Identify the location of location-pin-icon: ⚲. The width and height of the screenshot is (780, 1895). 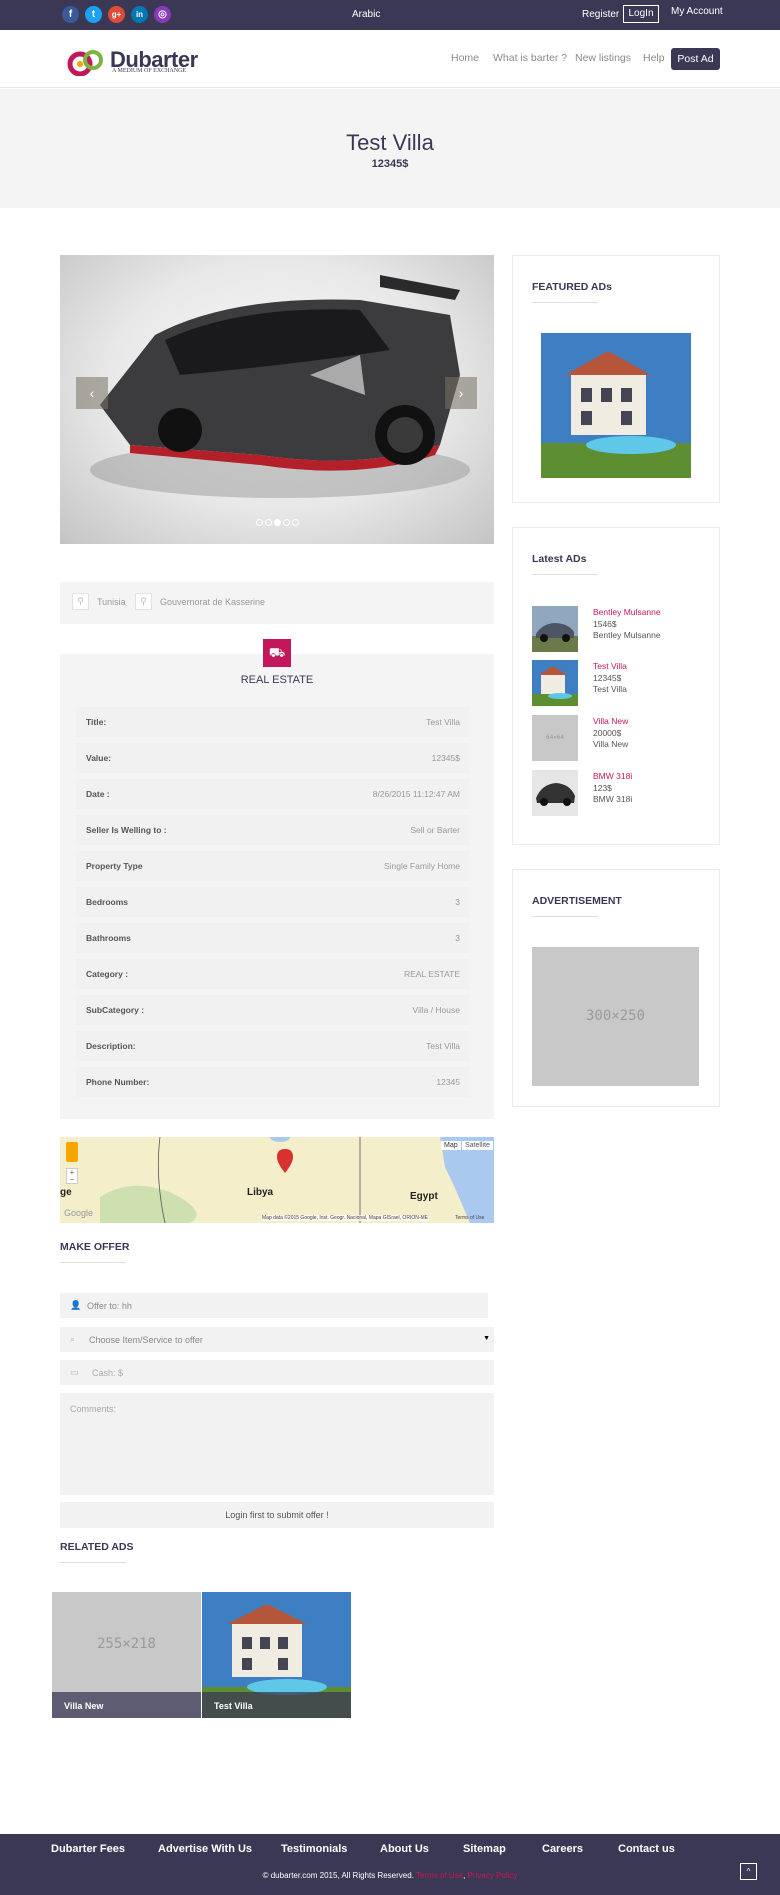
(143, 601).